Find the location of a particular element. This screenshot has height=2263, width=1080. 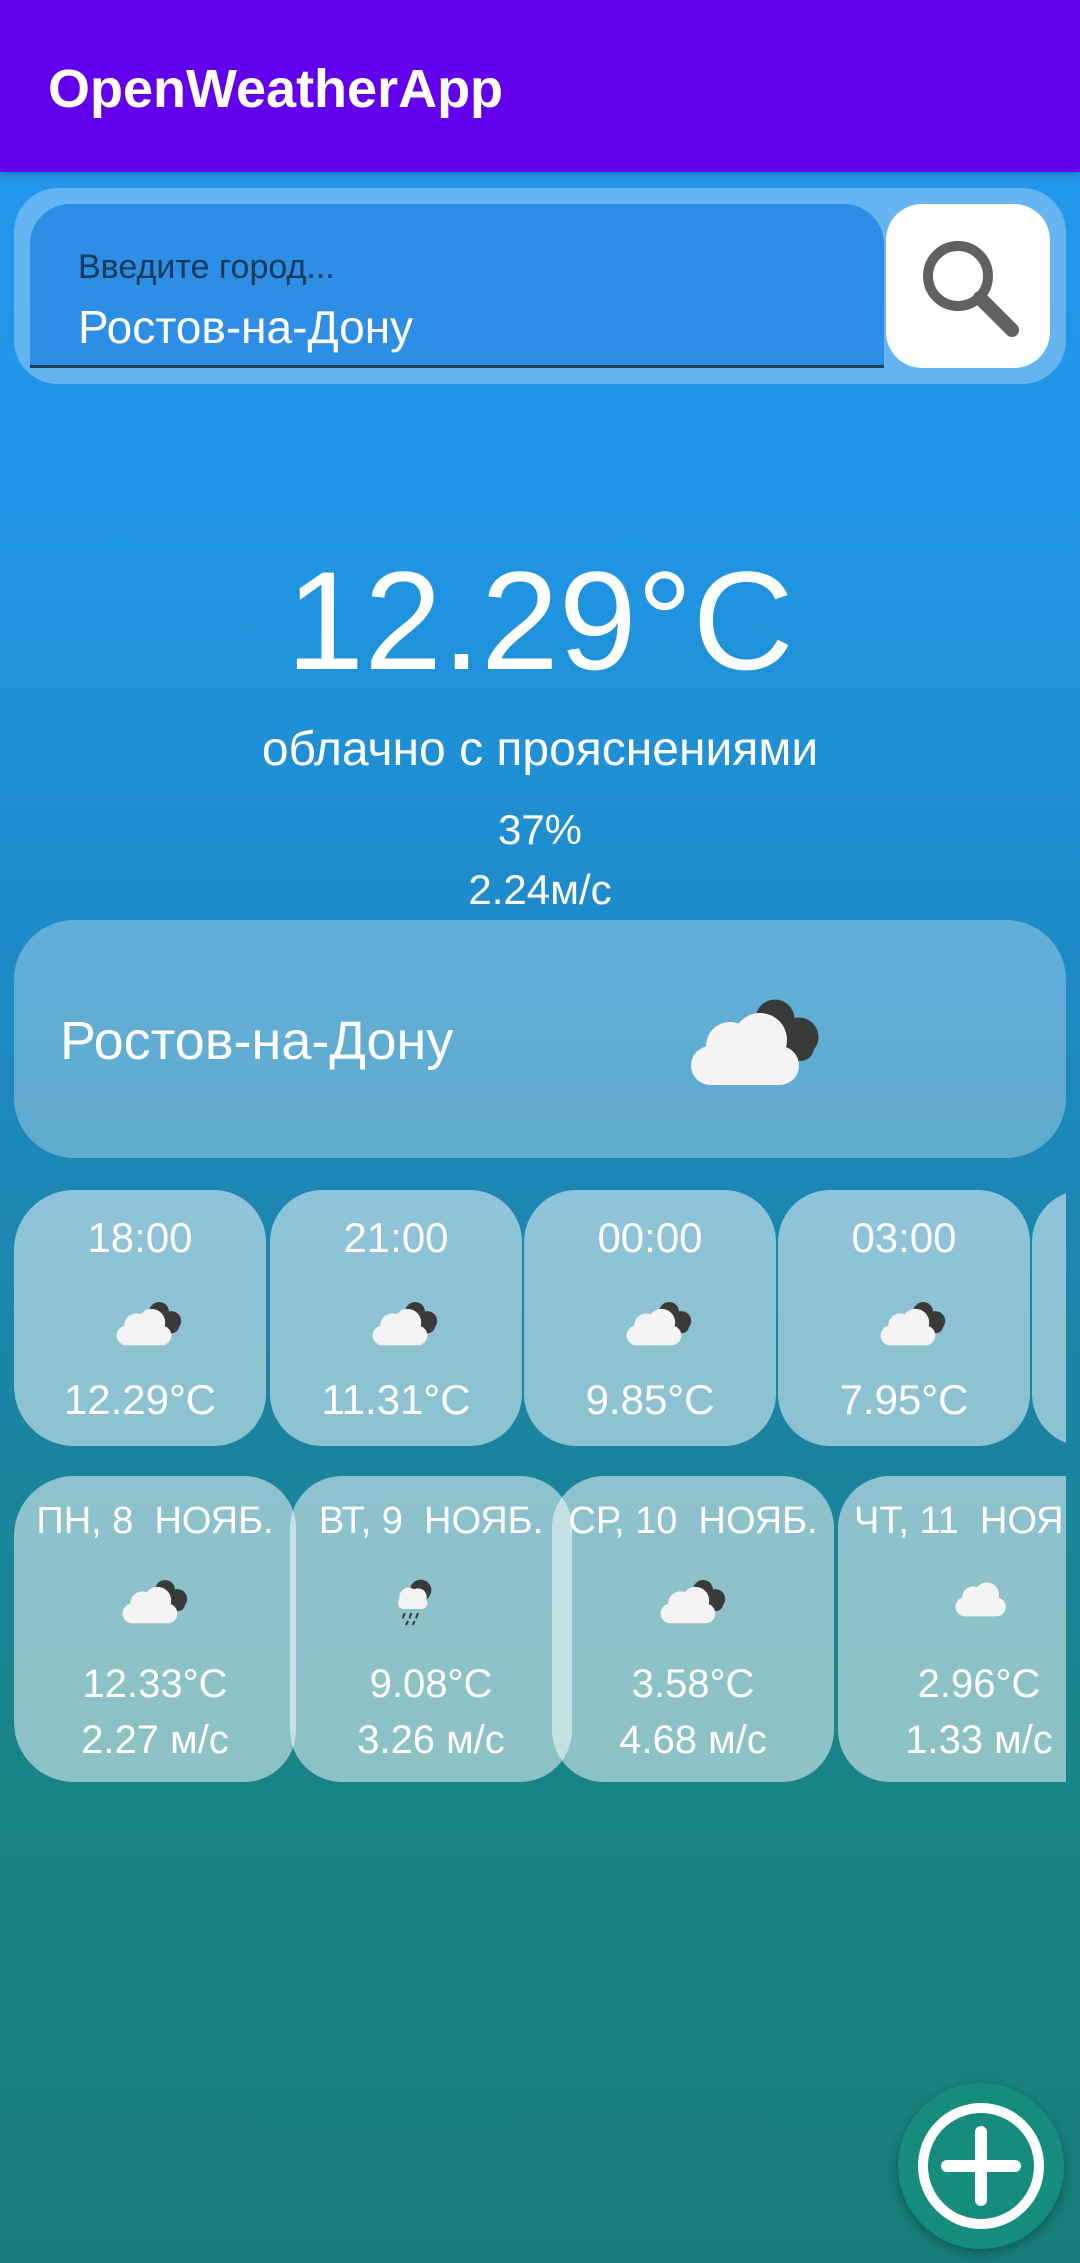

app-title: OpenWeatherApp is located at coordinates (276, 89).